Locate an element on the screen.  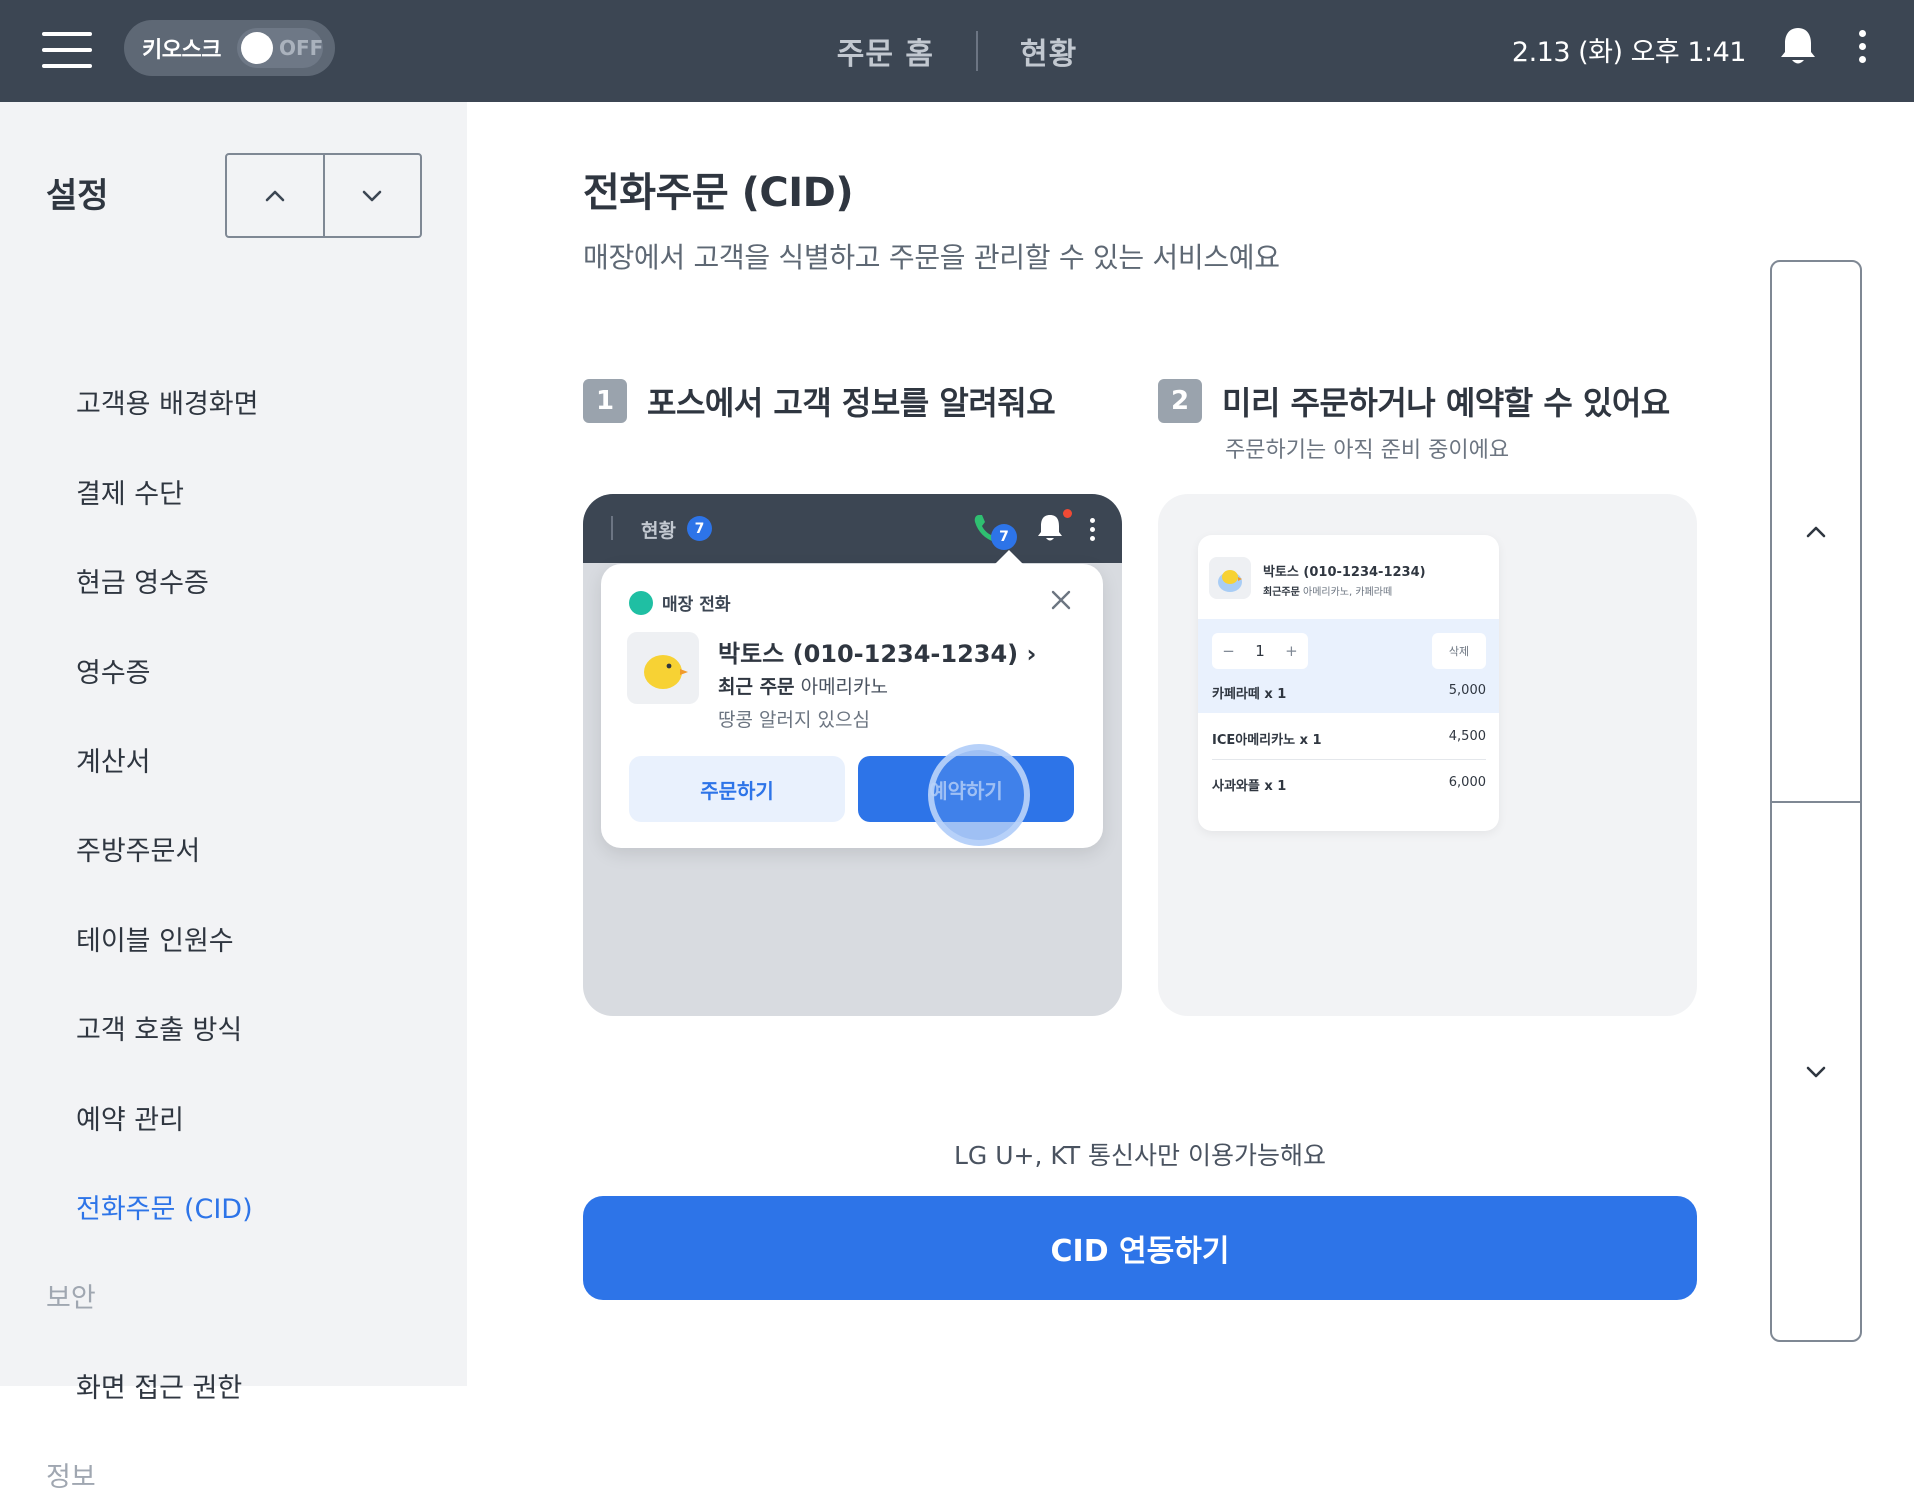
page-scroll-down-button is located at coordinates (1816, 1070).